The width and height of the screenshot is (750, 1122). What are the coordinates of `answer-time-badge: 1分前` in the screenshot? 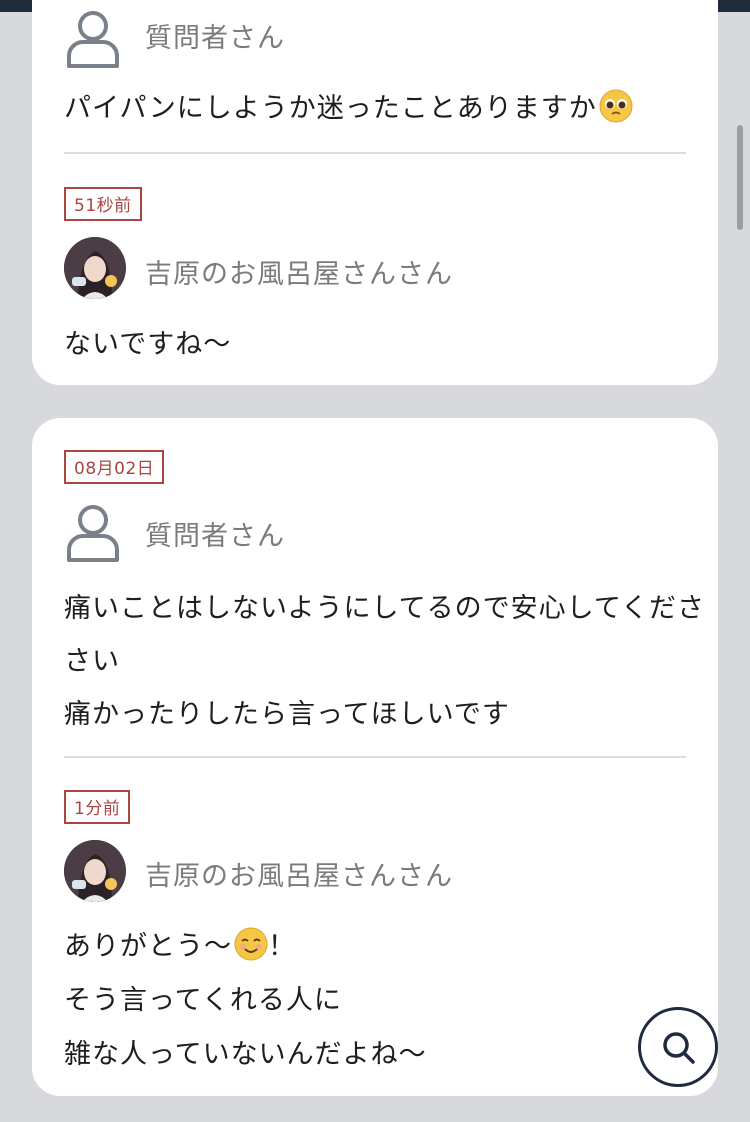 It's located at (97, 807).